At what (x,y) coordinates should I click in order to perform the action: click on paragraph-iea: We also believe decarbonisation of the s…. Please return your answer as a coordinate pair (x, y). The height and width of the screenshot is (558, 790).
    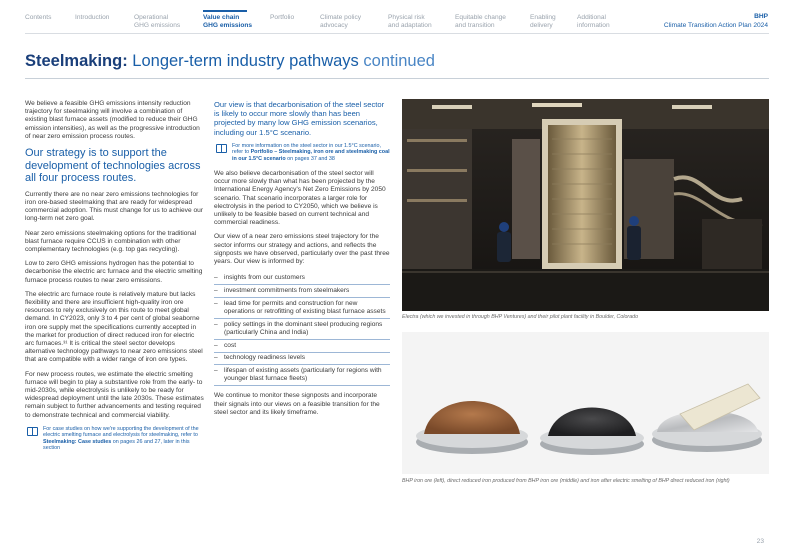
    Looking at the image, I should click on (300, 198).